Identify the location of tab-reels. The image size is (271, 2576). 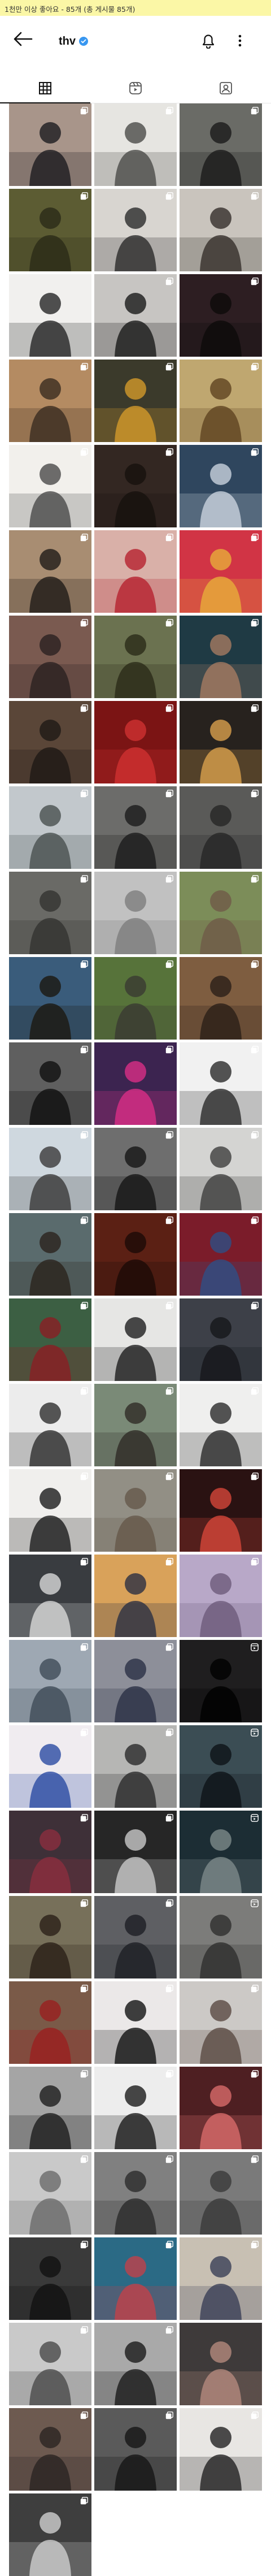
(135, 88).